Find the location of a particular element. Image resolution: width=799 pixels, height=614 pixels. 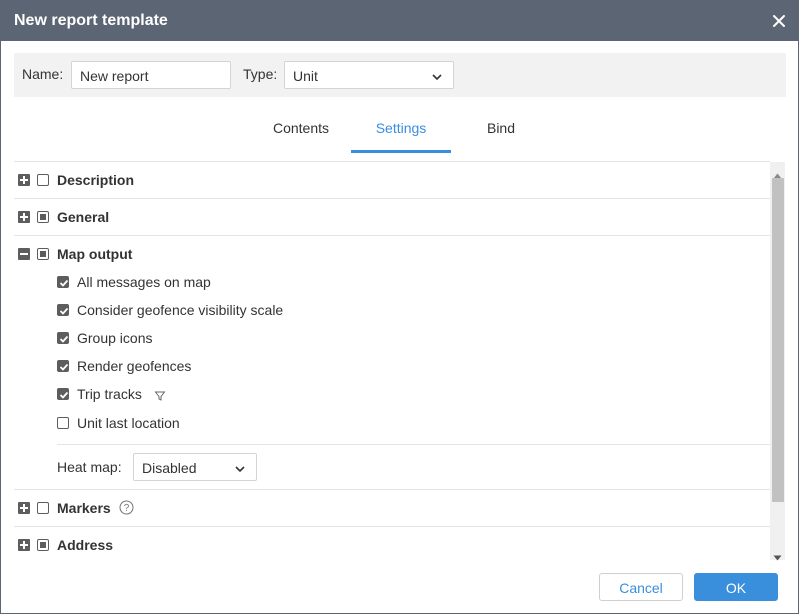

section-markers-header: Markers ? is located at coordinates (392, 508).